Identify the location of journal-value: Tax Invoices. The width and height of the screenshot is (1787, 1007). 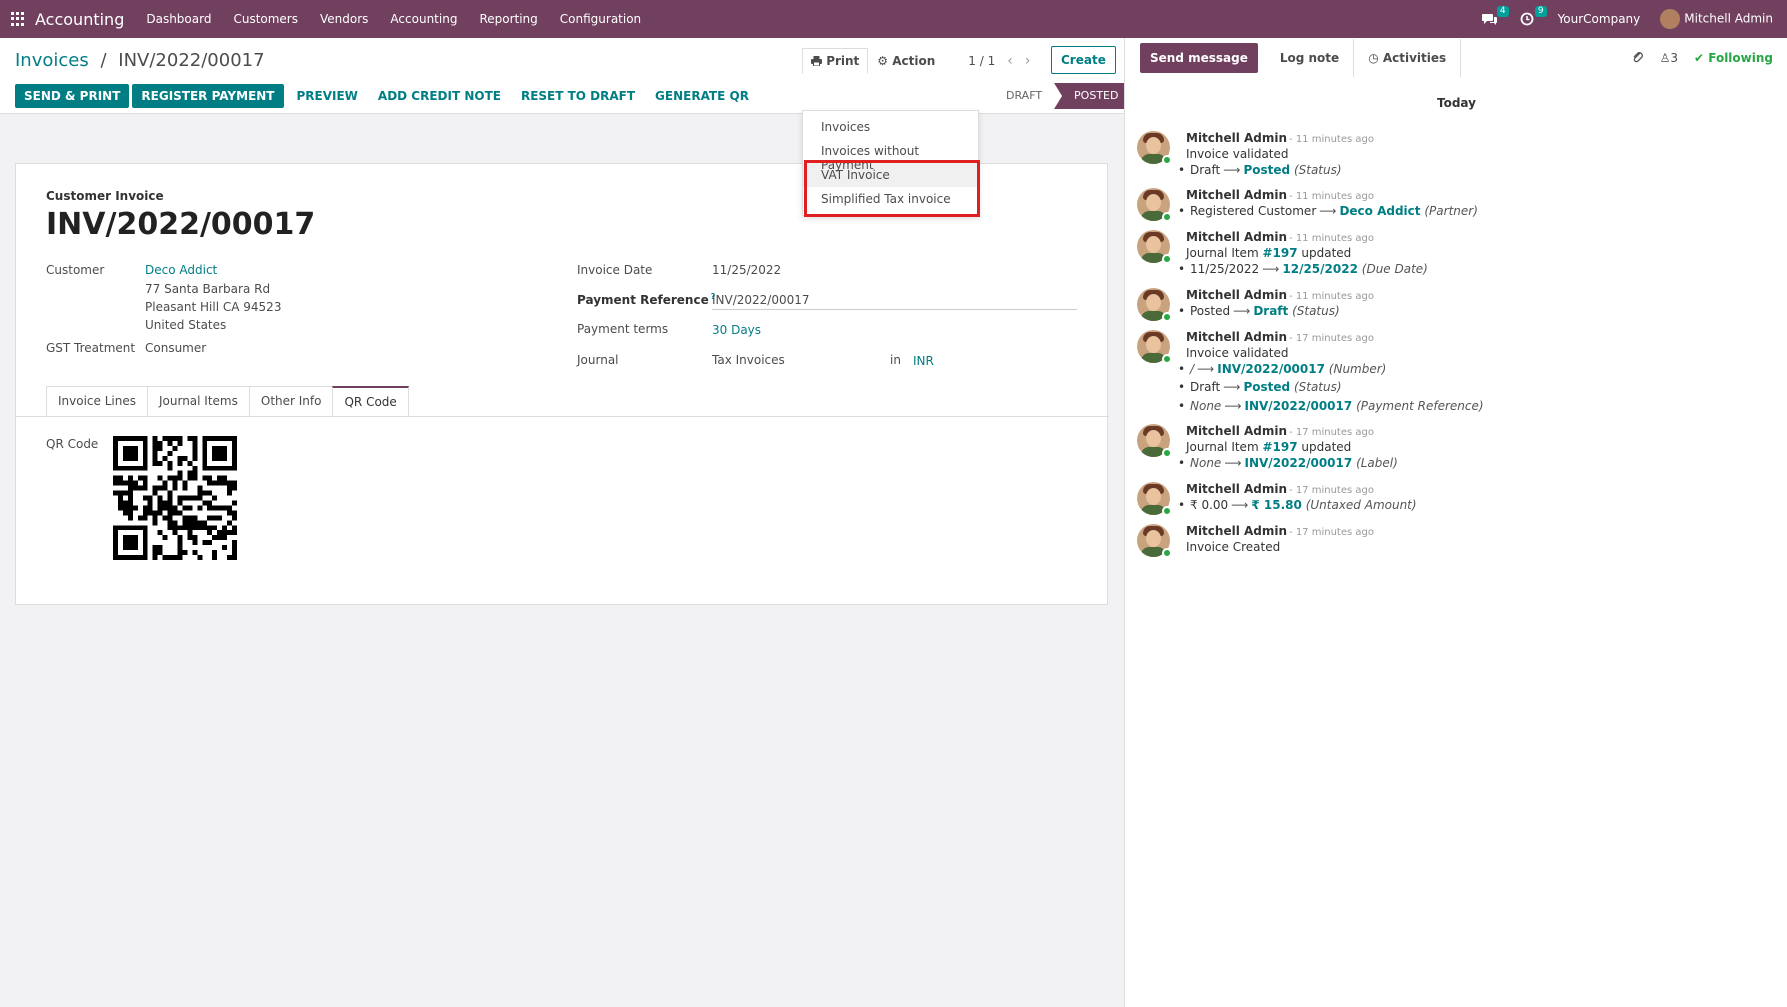
(748, 360).